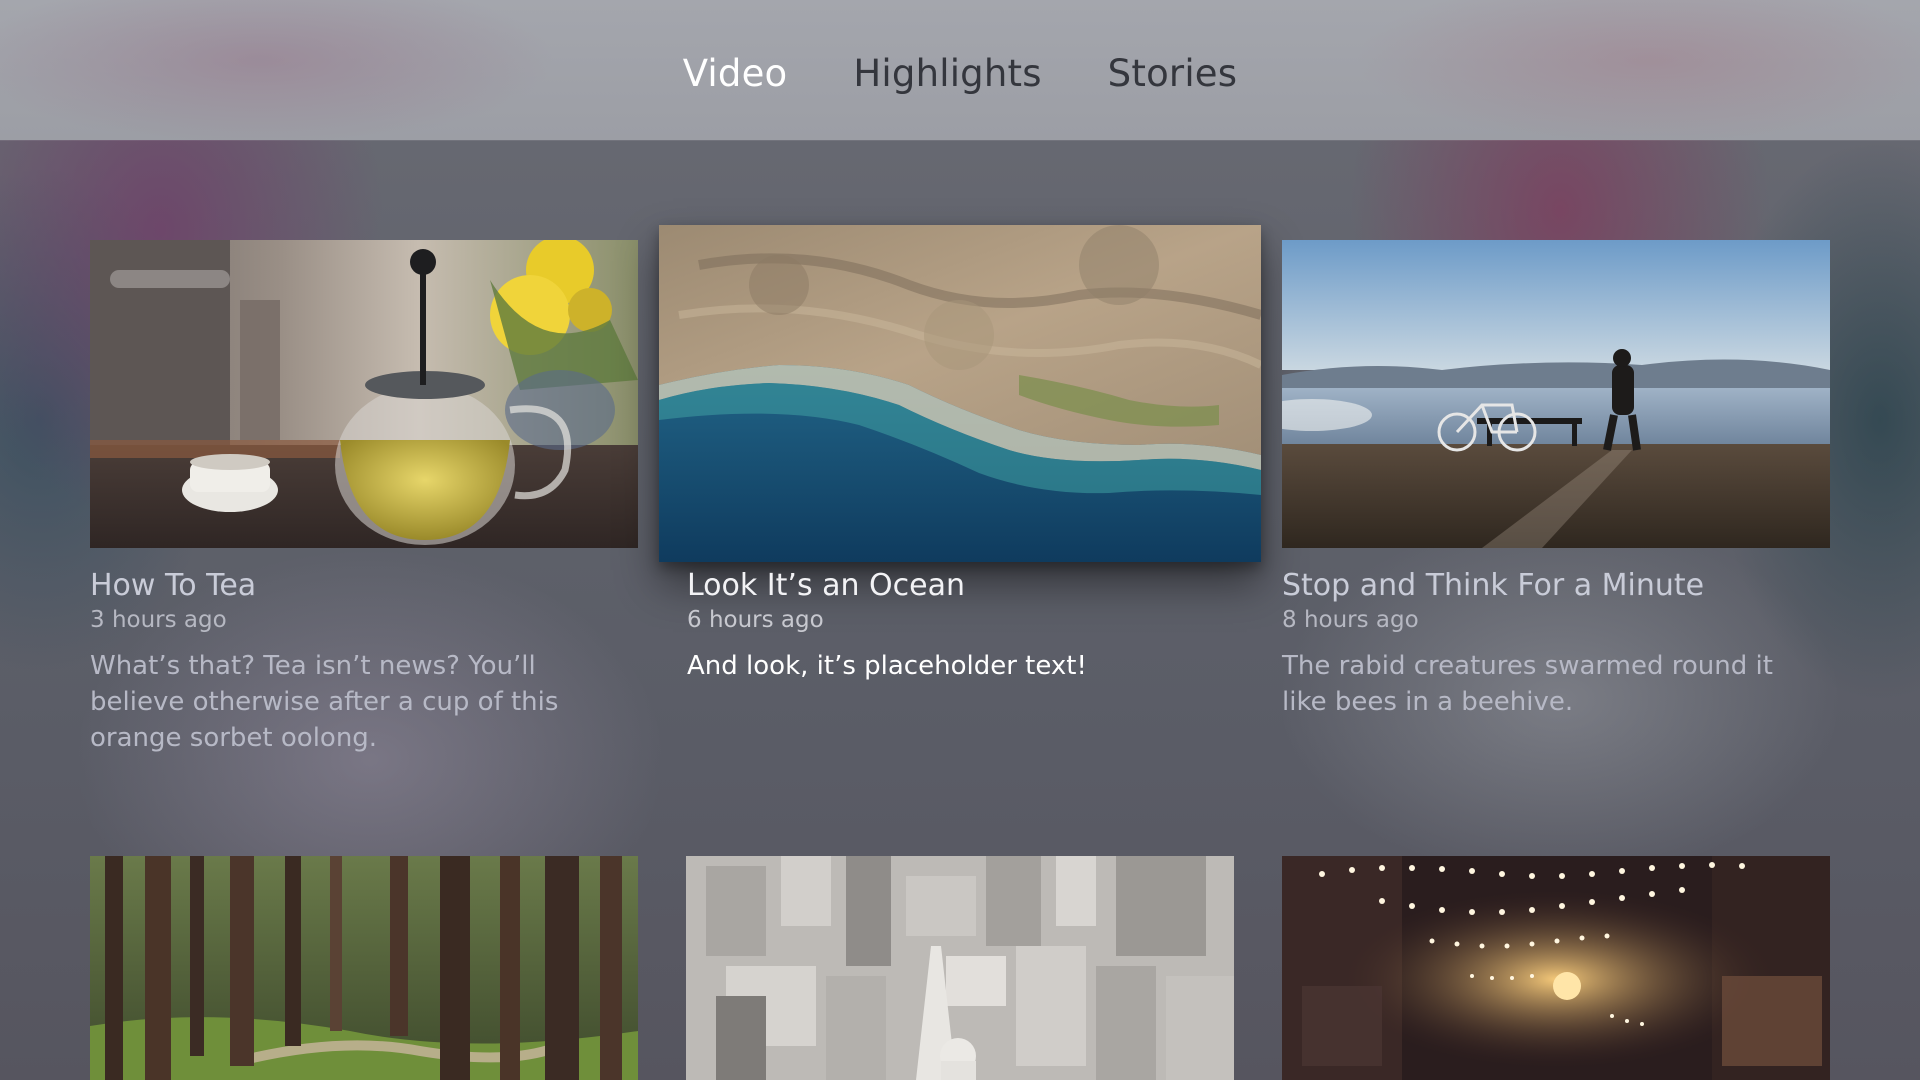 The image size is (1920, 1080). I want to click on card-timestamp: 3 hours ago, so click(158, 620).